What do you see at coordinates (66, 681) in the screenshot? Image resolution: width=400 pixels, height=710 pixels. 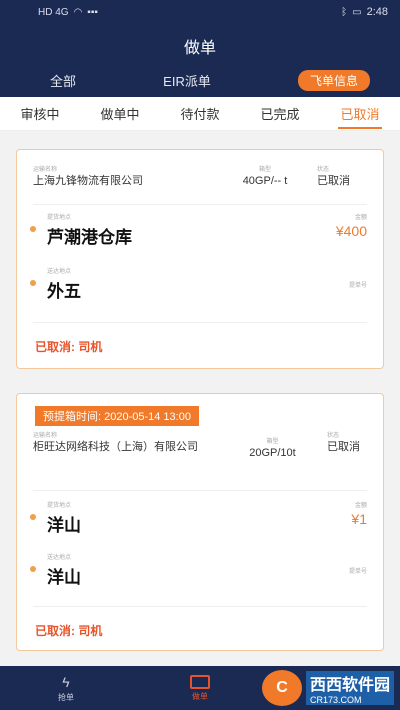 I see `lightning-icon: ϟ` at bounding box center [66, 681].